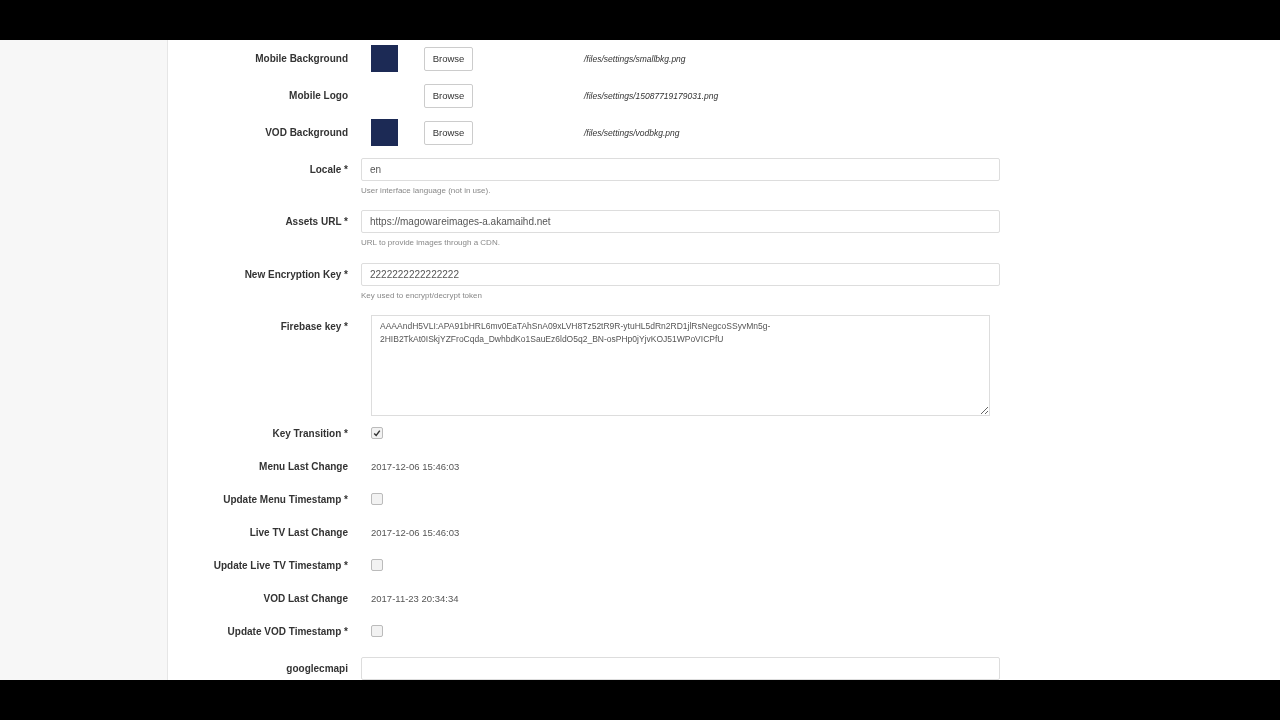  I want to click on field-label: VOD Background, so click(306, 133).